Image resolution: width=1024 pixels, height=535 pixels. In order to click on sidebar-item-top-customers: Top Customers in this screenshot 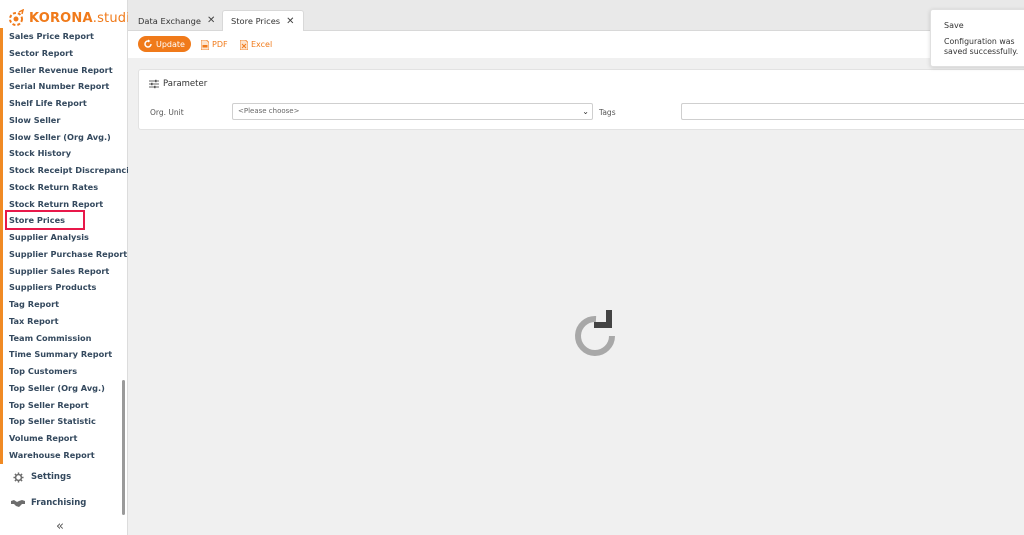, I will do `click(62, 371)`.